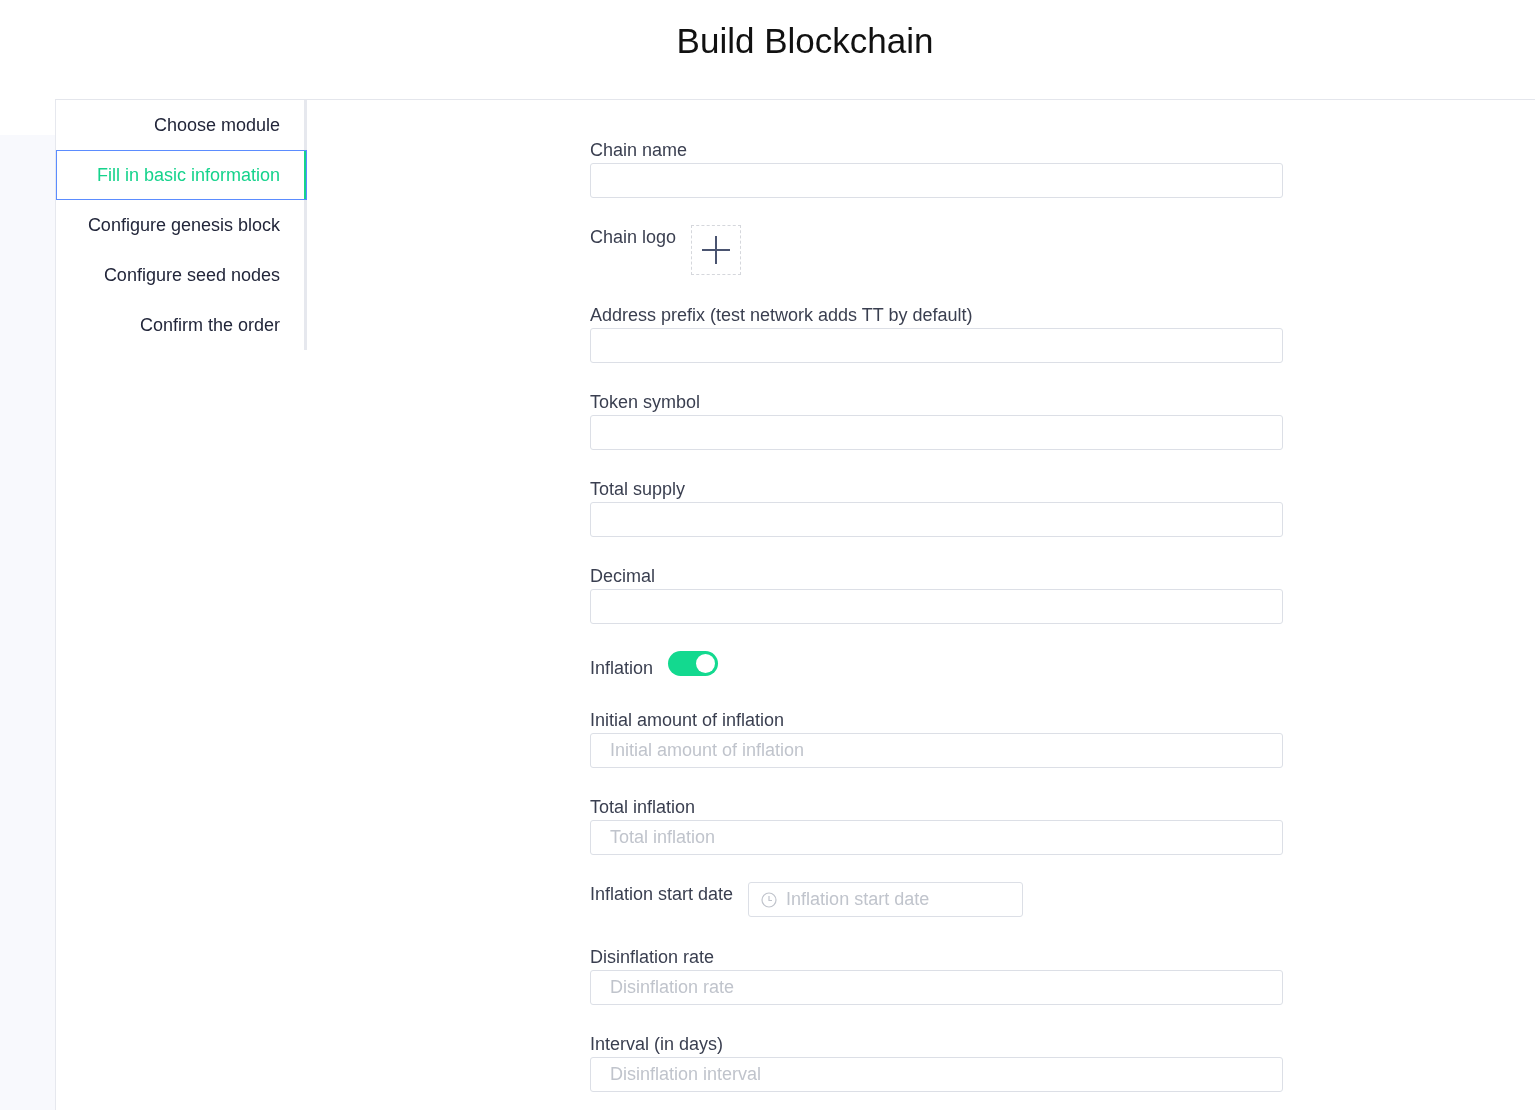 The height and width of the screenshot is (1110, 1535). Describe the element at coordinates (638, 489) in the screenshot. I see `field-label: Total supply` at that location.